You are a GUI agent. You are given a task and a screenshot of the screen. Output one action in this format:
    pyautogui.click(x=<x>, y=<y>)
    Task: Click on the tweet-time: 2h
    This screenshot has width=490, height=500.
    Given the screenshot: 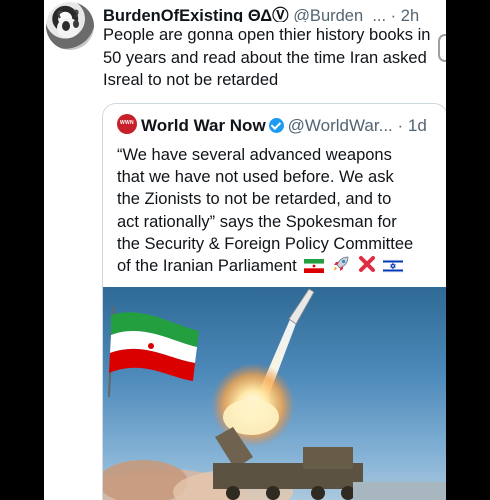 What is the action you would take?
    pyautogui.click(x=410, y=14)
    